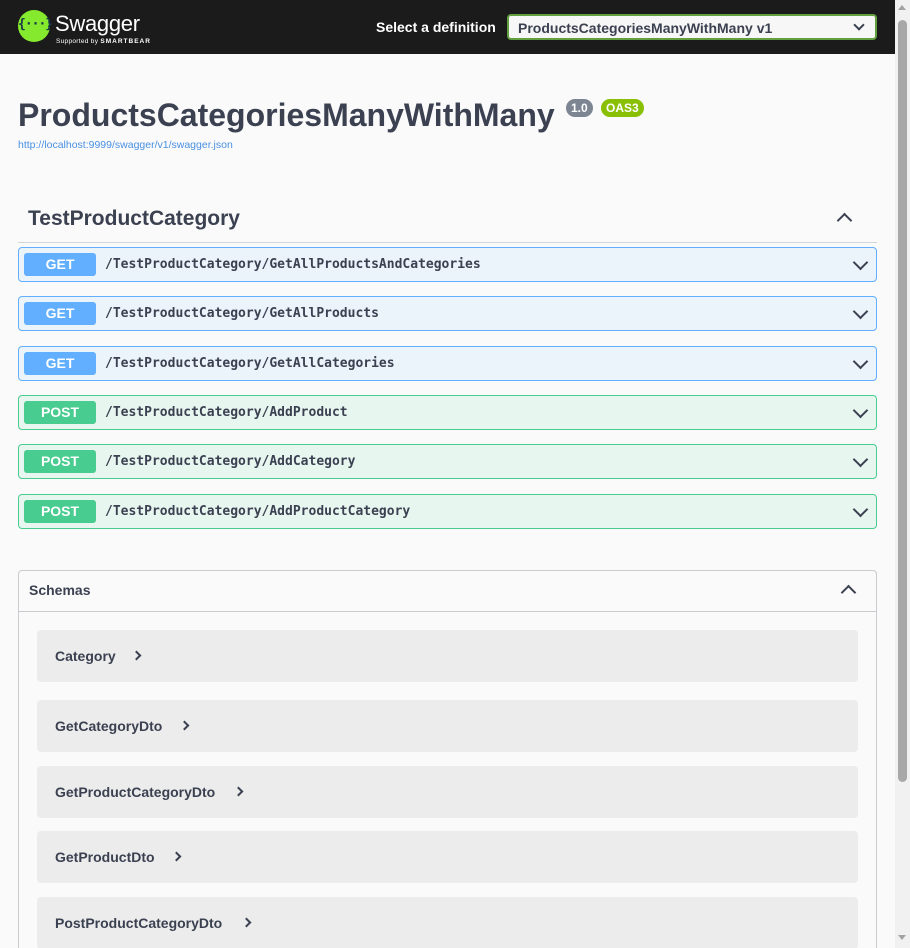 The height and width of the screenshot is (948, 910). Describe the element at coordinates (258, 511) in the screenshot. I see `operation-path: /TestProductCategory/AddProductCategory` at that location.